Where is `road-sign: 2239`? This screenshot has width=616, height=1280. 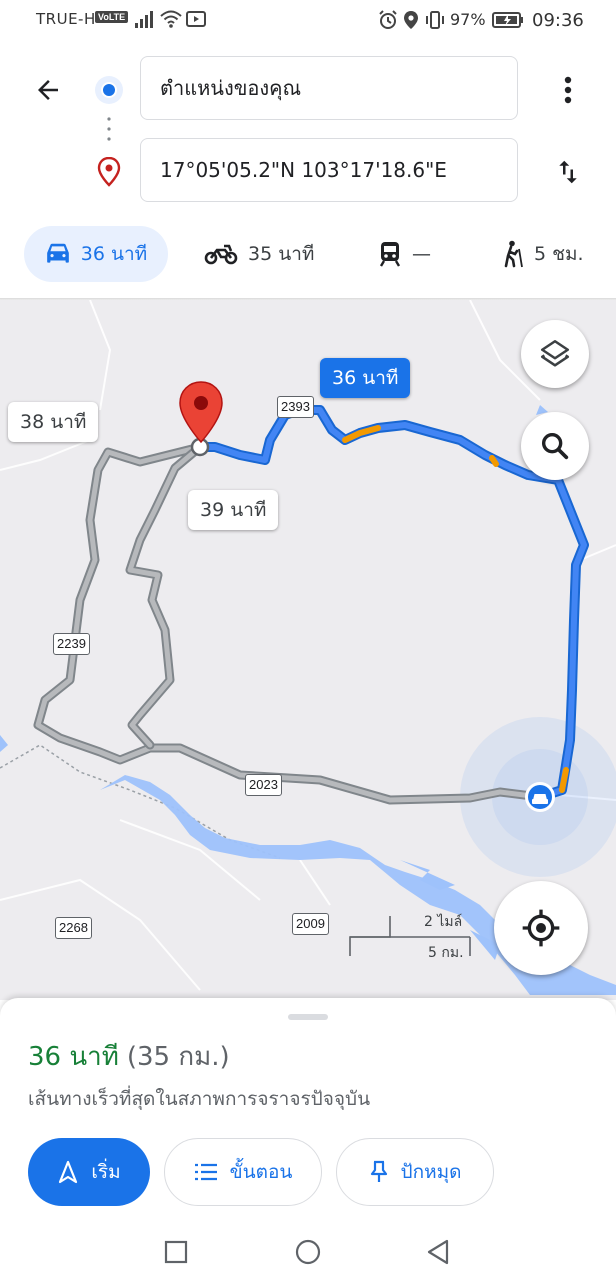
road-sign: 2239 is located at coordinates (71, 644).